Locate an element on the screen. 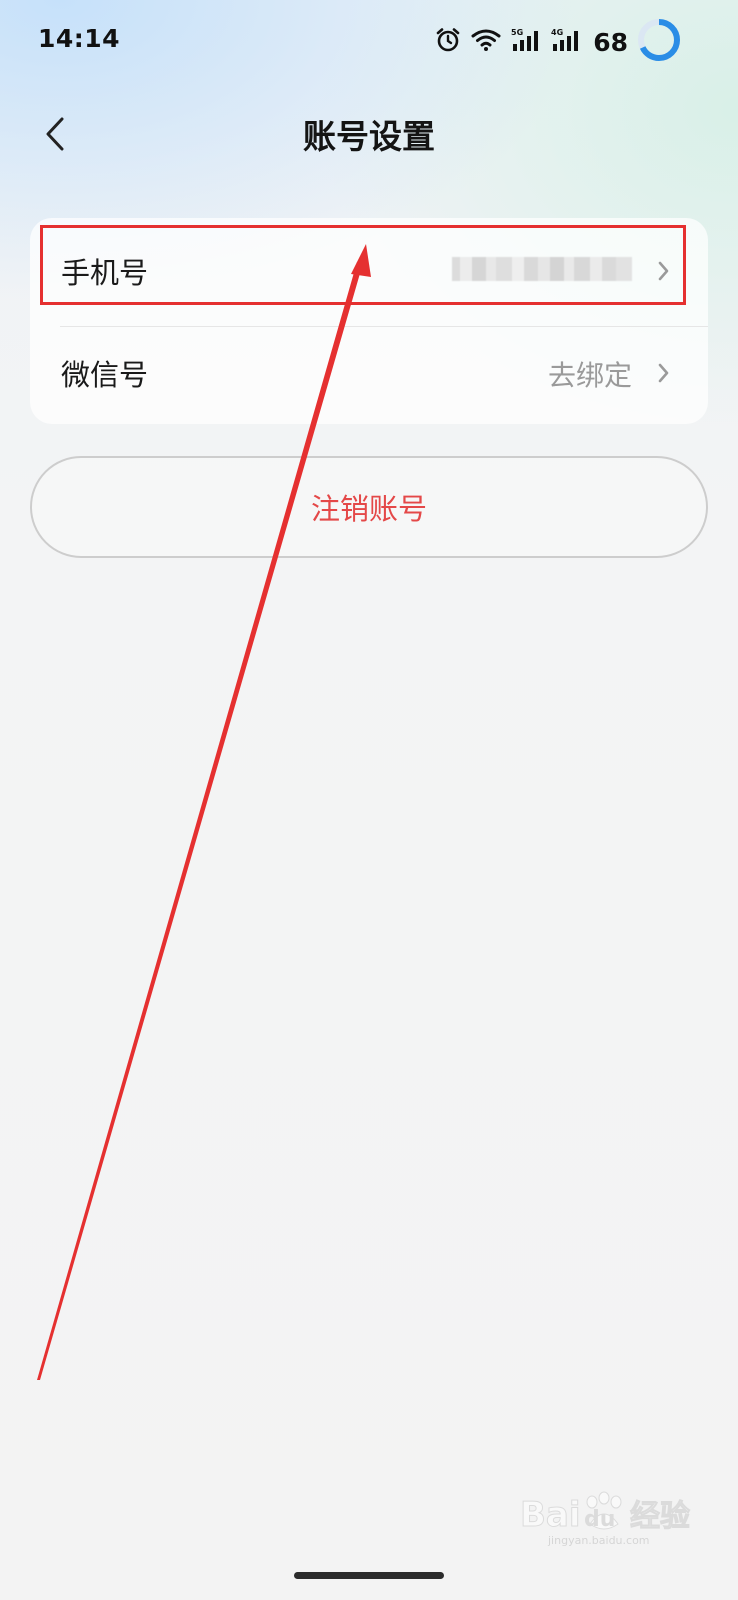 This screenshot has height=1600, width=738. status-time: 14:14 is located at coordinates (79, 38).